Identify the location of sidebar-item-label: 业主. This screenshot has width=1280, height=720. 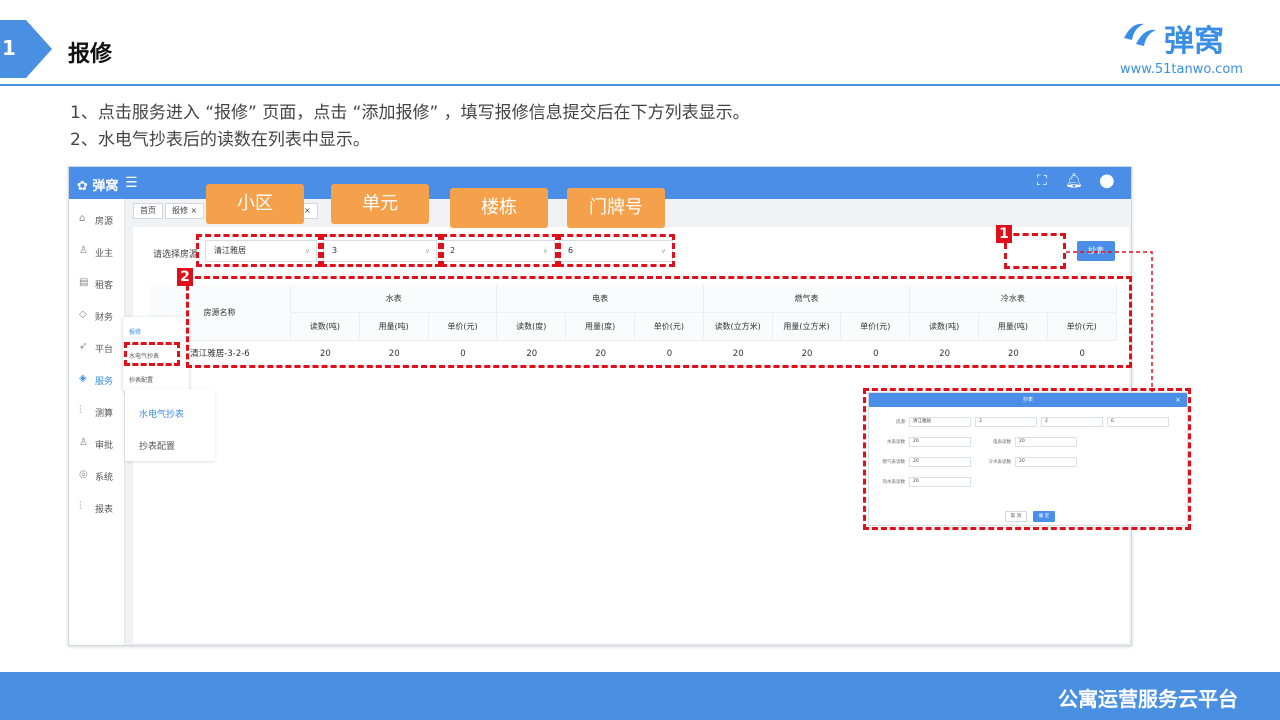
(104, 254).